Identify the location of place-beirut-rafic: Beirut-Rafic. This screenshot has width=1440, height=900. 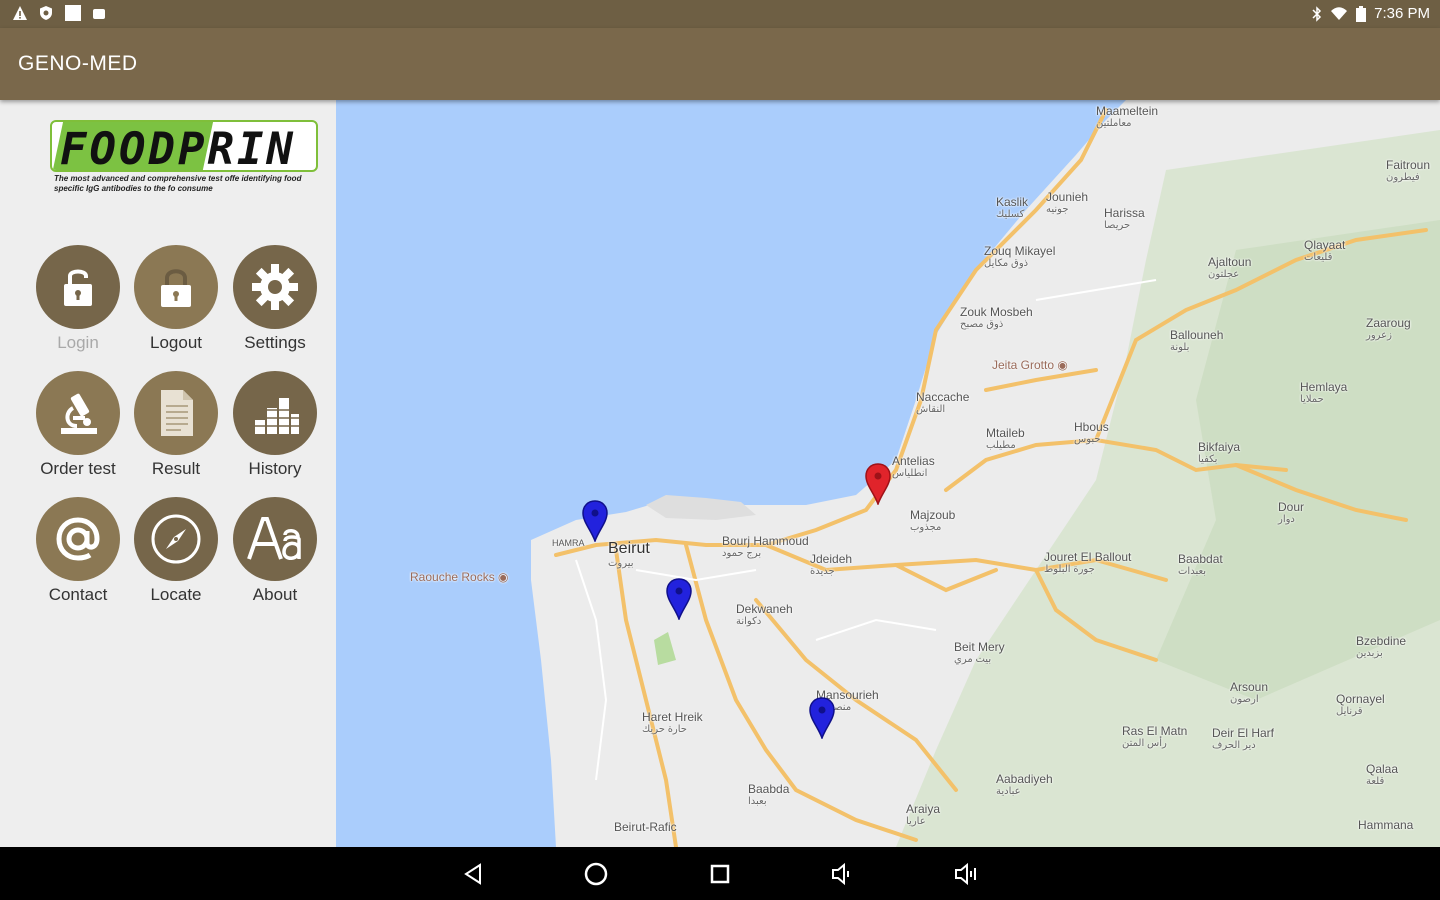
(645, 827).